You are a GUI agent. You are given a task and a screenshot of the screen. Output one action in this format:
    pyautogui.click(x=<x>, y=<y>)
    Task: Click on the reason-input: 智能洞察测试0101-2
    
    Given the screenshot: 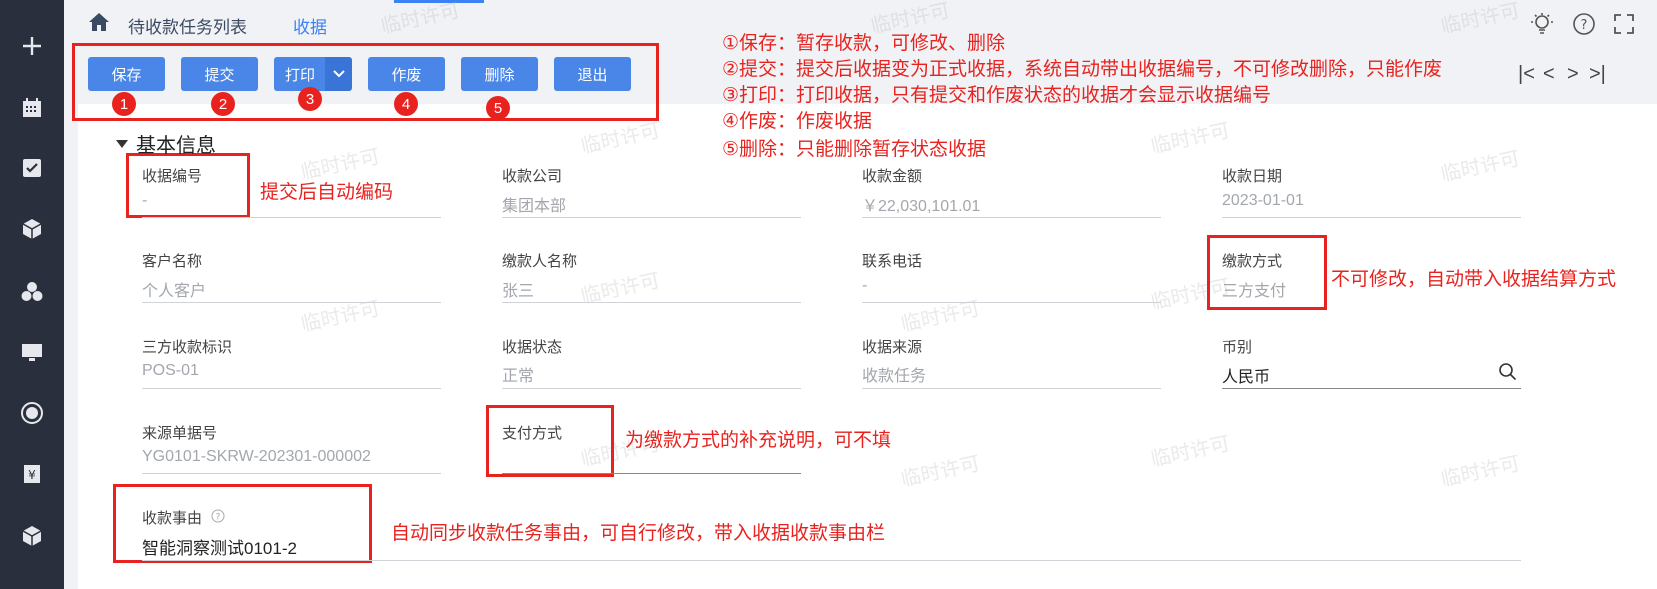 What is the action you would take?
    pyautogui.click(x=219, y=546)
    